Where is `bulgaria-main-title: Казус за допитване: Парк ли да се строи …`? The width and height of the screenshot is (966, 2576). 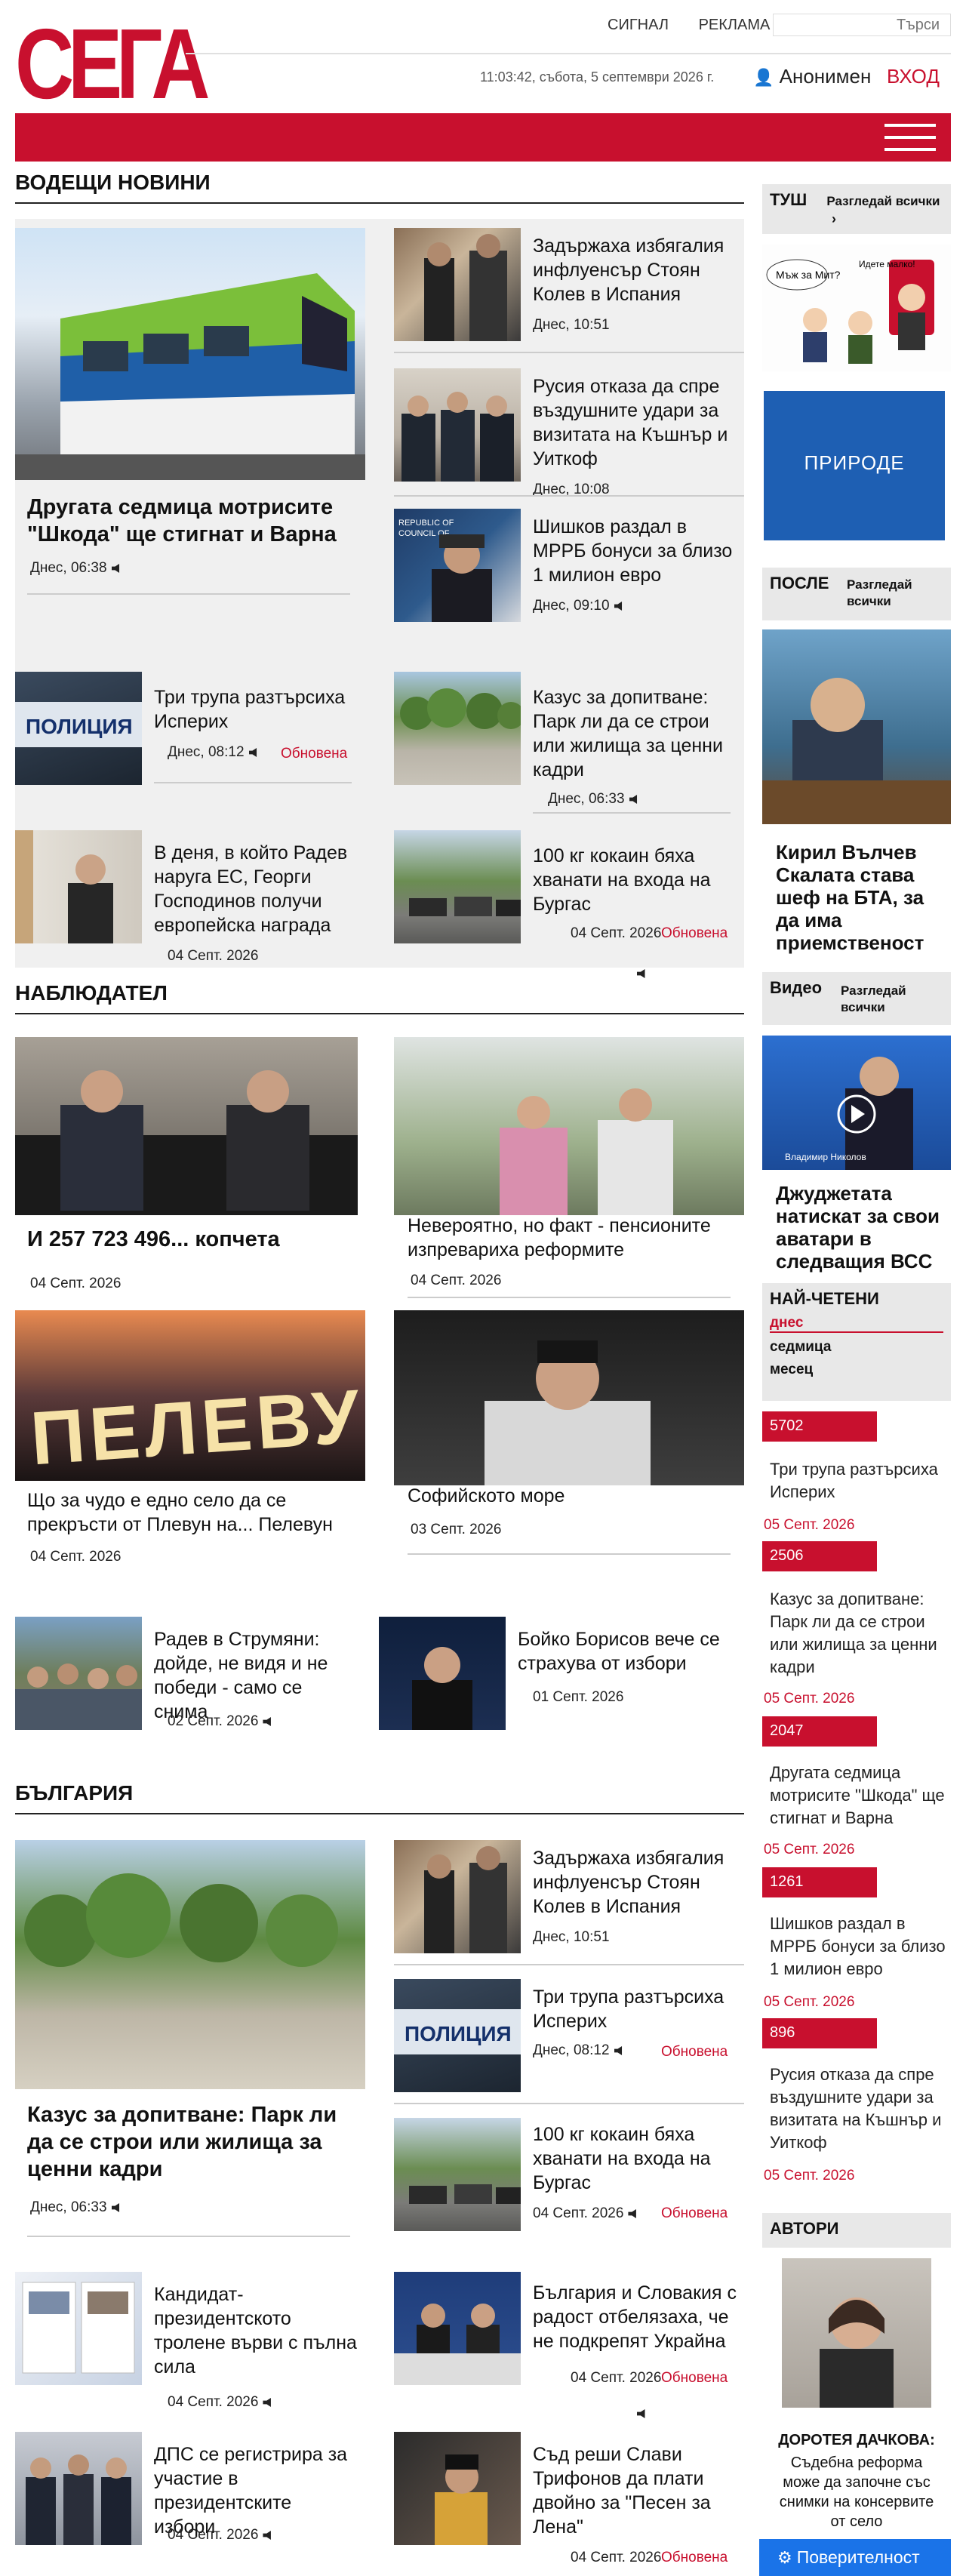
bulgaria-main-title: Казус за допитване: Парк ли да се строи … is located at coordinates (193, 2142).